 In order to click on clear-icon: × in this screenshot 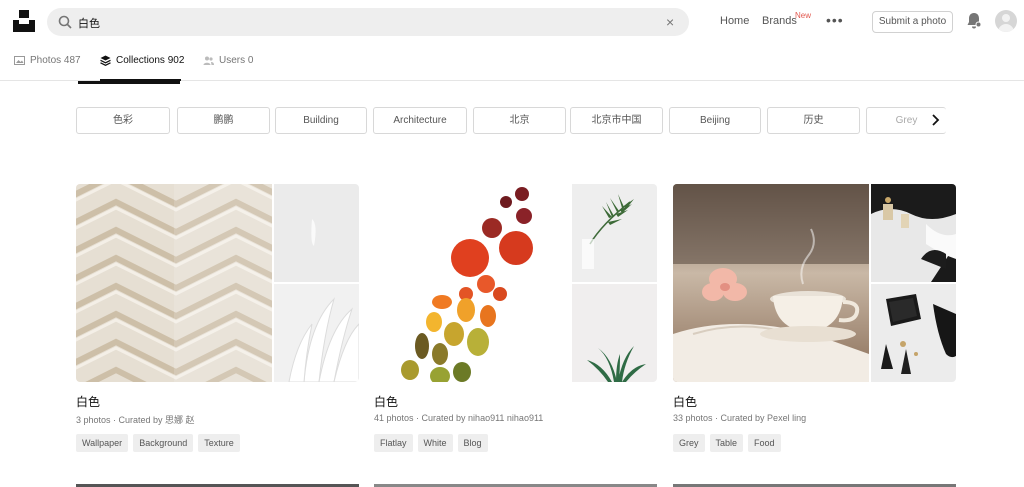, I will do `click(670, 22)`.